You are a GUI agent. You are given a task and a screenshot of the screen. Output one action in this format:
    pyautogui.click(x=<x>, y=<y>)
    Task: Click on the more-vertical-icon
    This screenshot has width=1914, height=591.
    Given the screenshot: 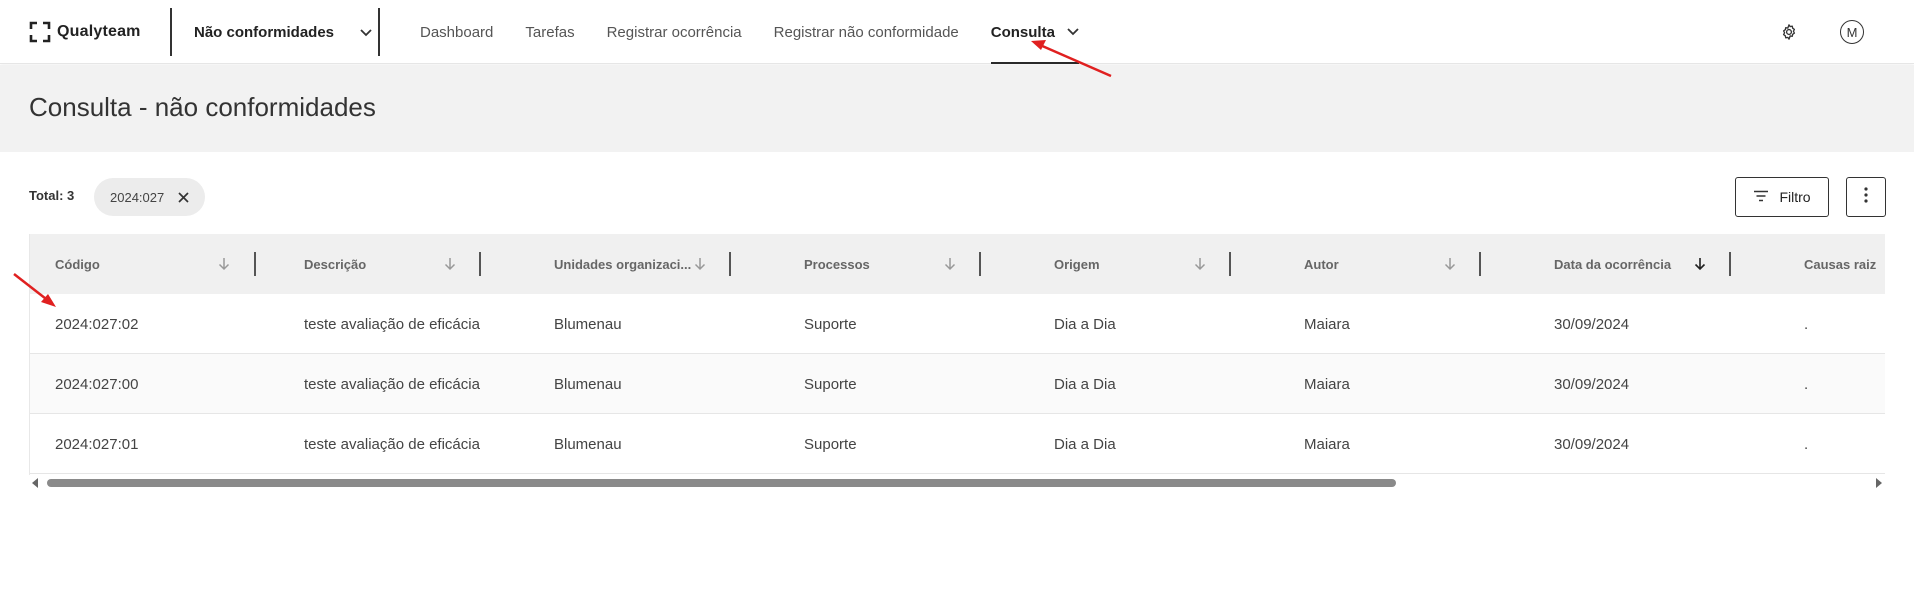 What is the action you would take?
    pyautogui.click(x=1866, y=197)
    